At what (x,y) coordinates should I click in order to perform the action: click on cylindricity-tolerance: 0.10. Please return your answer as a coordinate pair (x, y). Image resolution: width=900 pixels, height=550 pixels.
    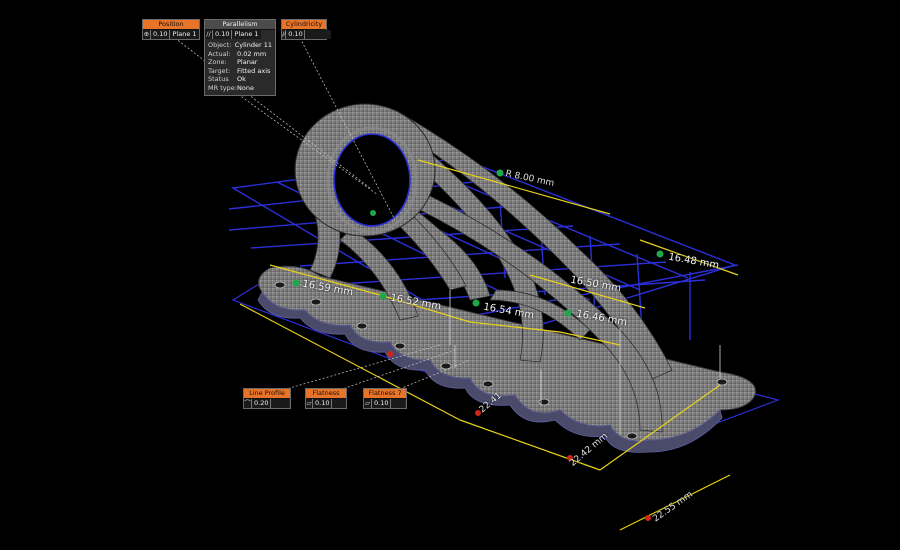
    Looking at the image, I should click on (296, 34).